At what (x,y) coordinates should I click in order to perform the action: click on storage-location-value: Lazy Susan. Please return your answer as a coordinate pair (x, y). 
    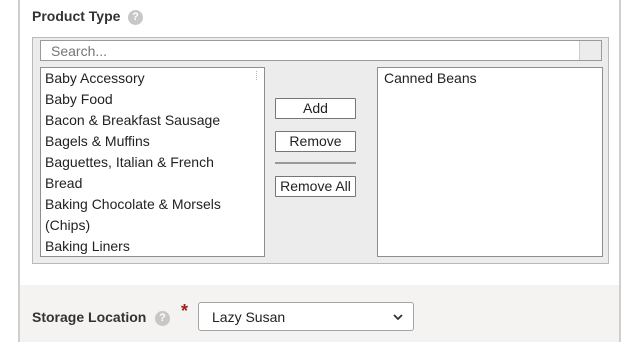
    Looking at the image, I should click on (249, 317).